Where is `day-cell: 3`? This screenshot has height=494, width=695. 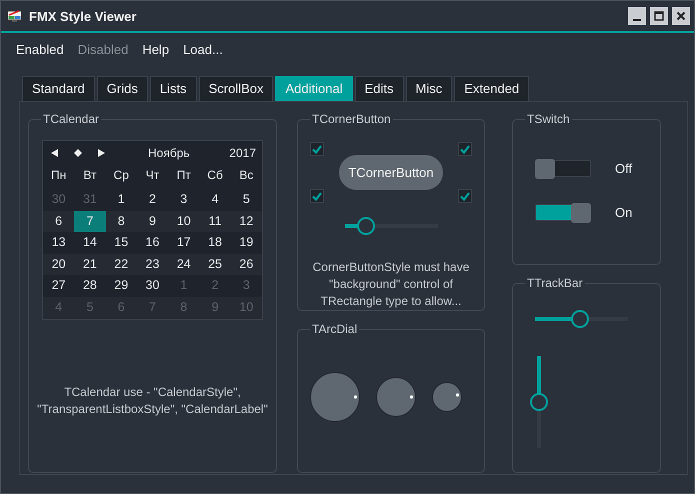 day-cell: 3 is located at coordinates (184, 200).